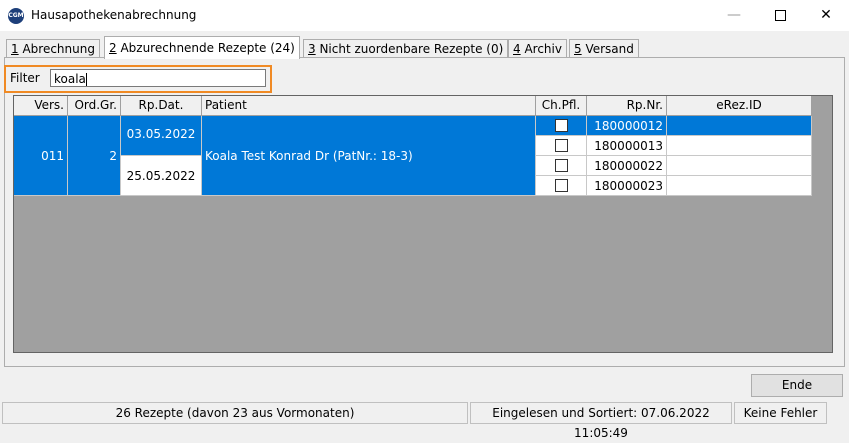  I want to click on tab-accesskey: 3, so click(312, 49).